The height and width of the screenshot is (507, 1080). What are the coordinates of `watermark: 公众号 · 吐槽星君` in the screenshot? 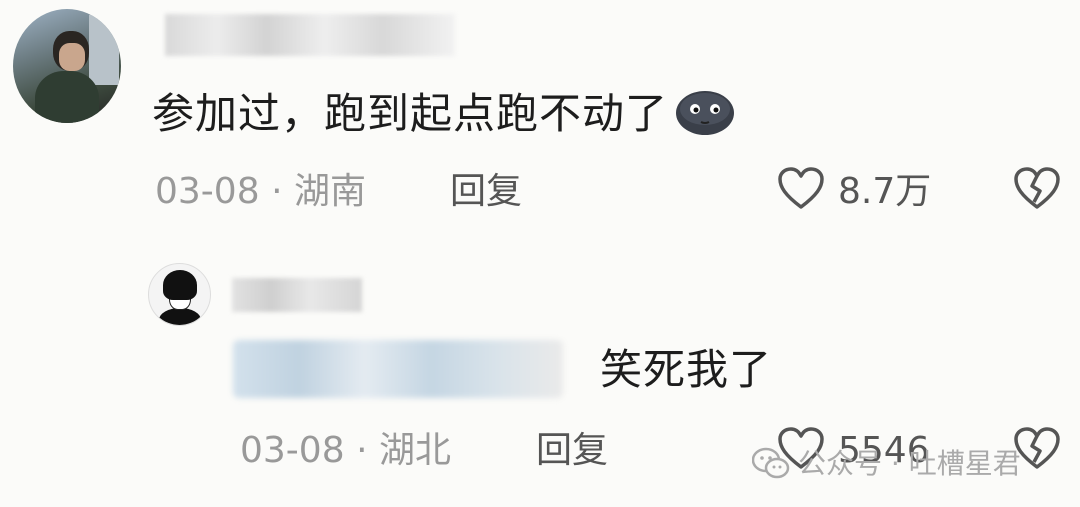 It's located at (886, 464).